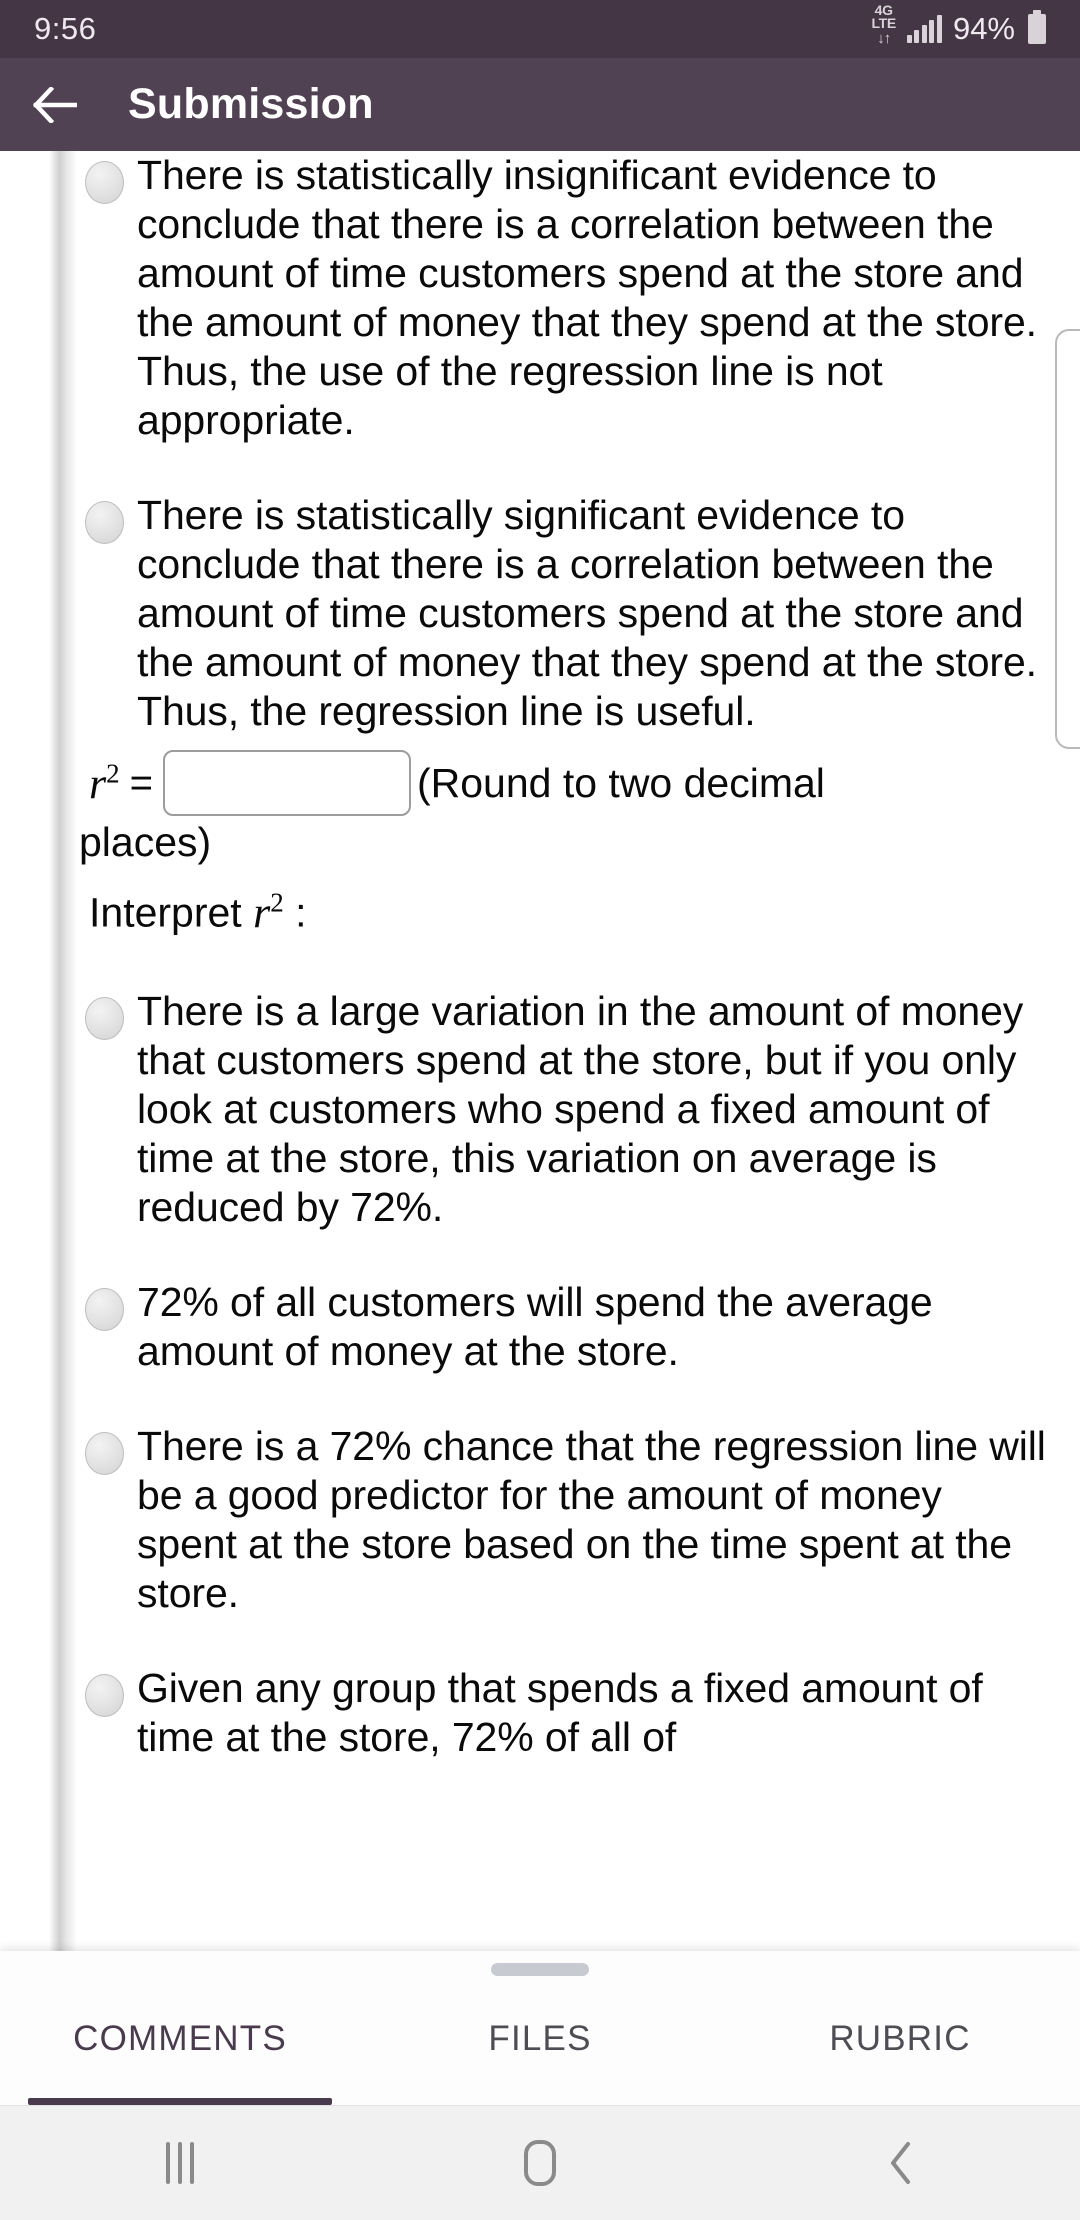 The height and width of the screenshot is (2220, 1080). I want to click on tab-label: FILES, so click(540, 2038).